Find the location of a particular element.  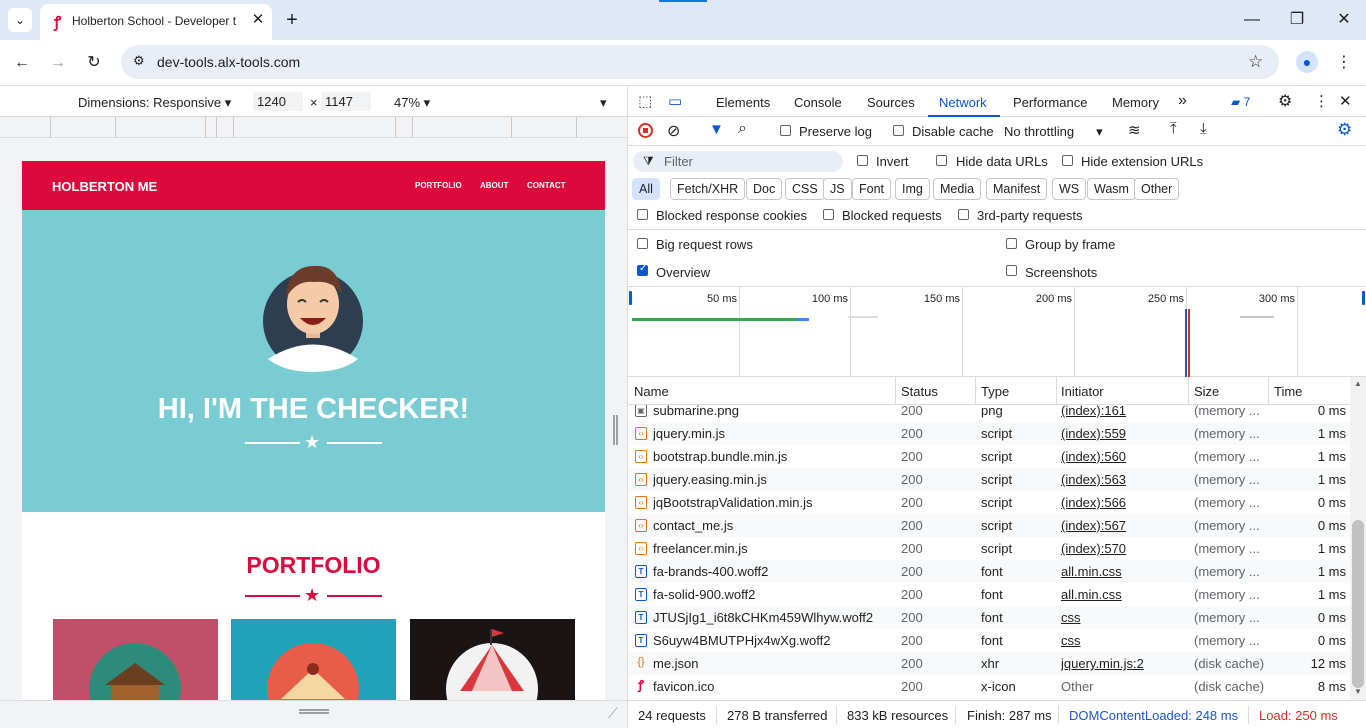

chip-css: CSS is located at coordinates (805, 189).